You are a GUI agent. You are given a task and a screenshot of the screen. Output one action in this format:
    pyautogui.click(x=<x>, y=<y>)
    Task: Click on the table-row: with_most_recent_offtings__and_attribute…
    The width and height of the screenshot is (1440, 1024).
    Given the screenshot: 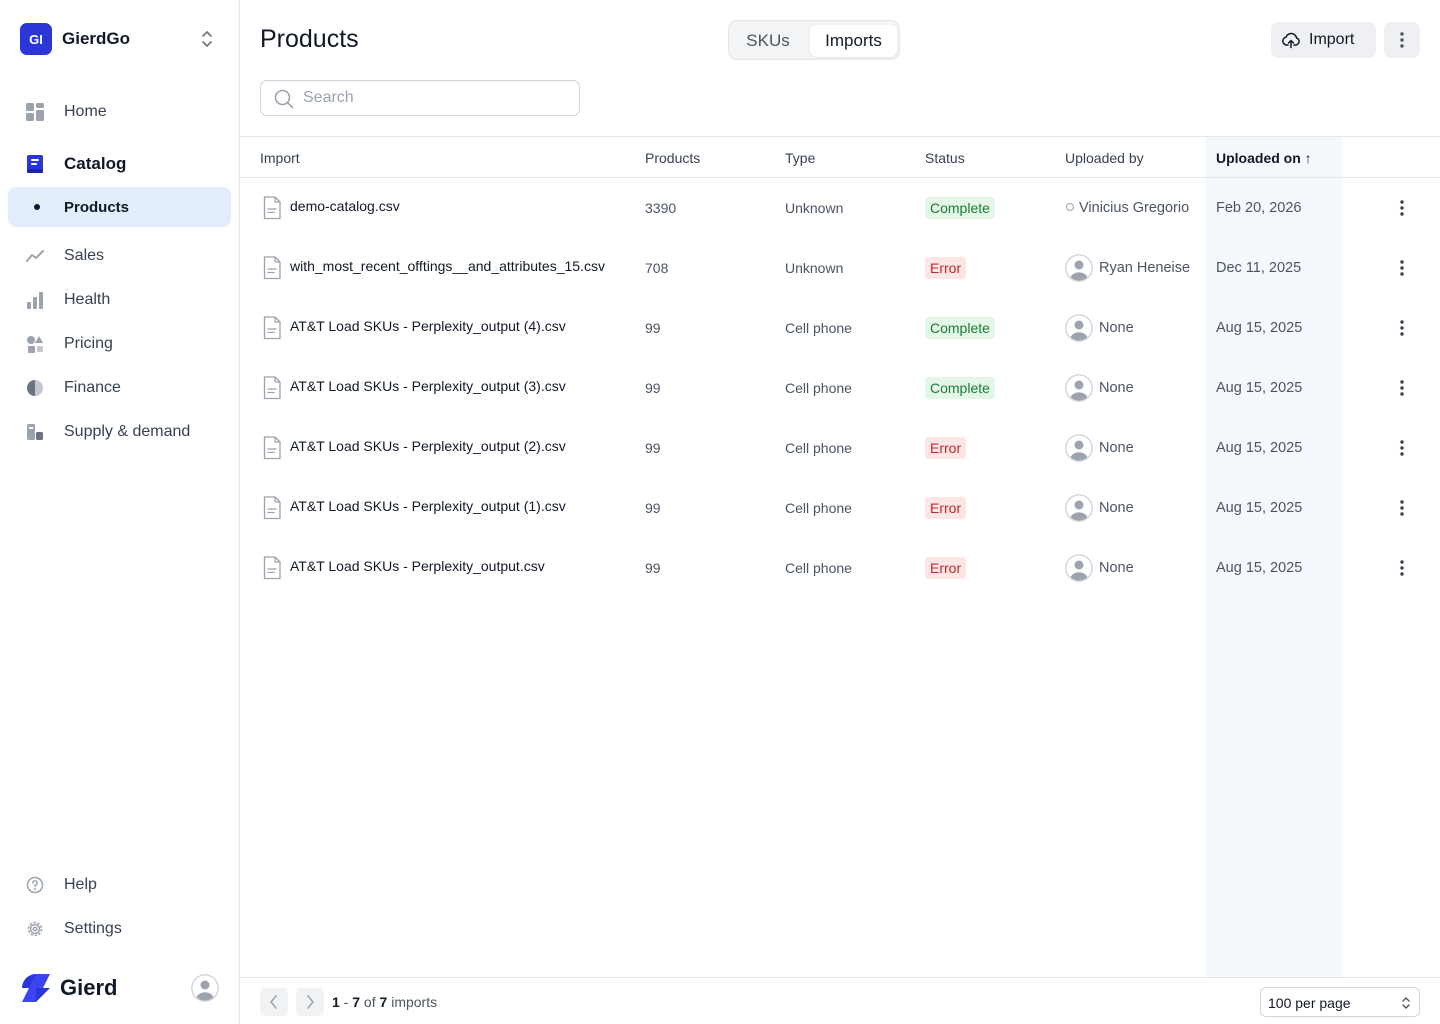 What is the action you would take?
    pyautogui.click(x=840, y=268)
    